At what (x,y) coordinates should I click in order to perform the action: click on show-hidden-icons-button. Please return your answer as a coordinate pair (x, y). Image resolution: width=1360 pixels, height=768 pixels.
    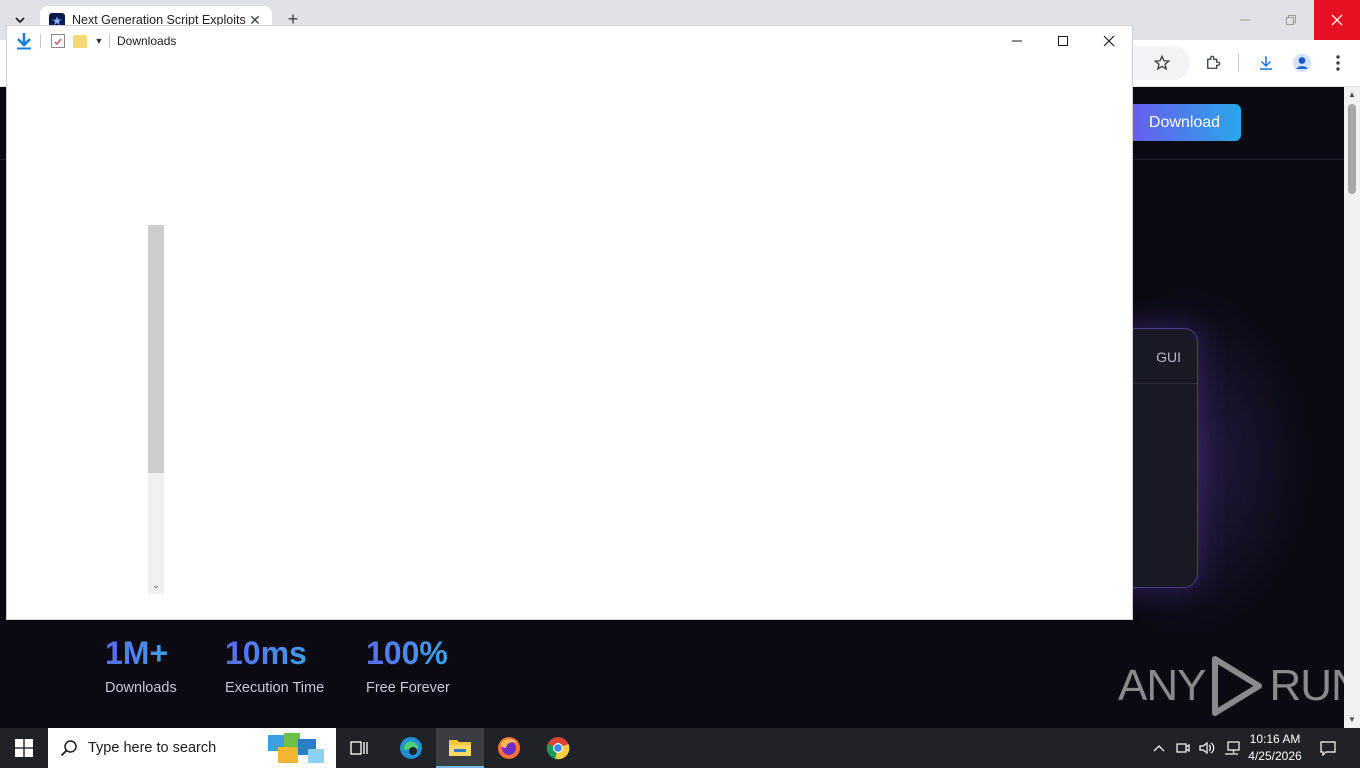
    Looking at the image, I should click on (1159, 748).